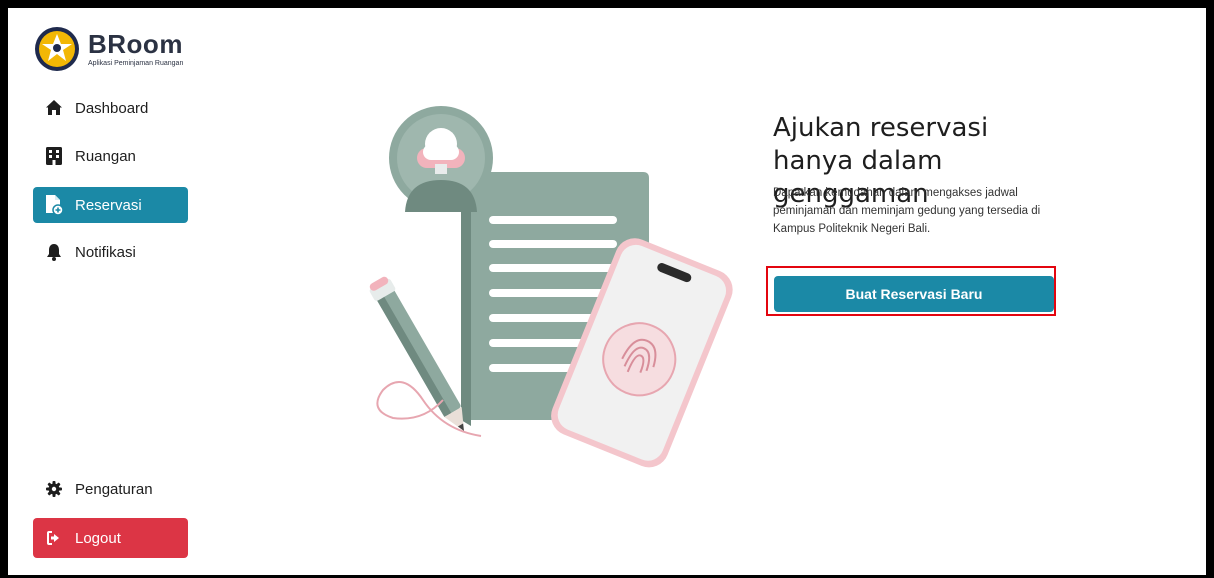 The width and height of the screenshot is (1214, 578). Describe the element at coordinates (136, 63) in the screenshot. I see `brand-subtitle: Aplikasi Peminjaman Ruangan` at that location.